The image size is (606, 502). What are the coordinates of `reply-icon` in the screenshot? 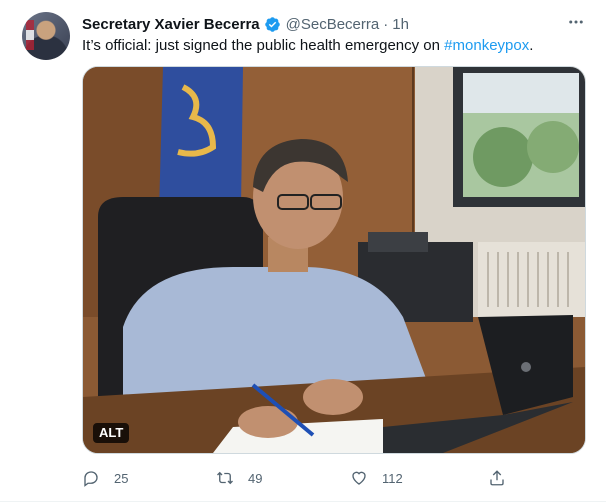 It's located at (91, 479).